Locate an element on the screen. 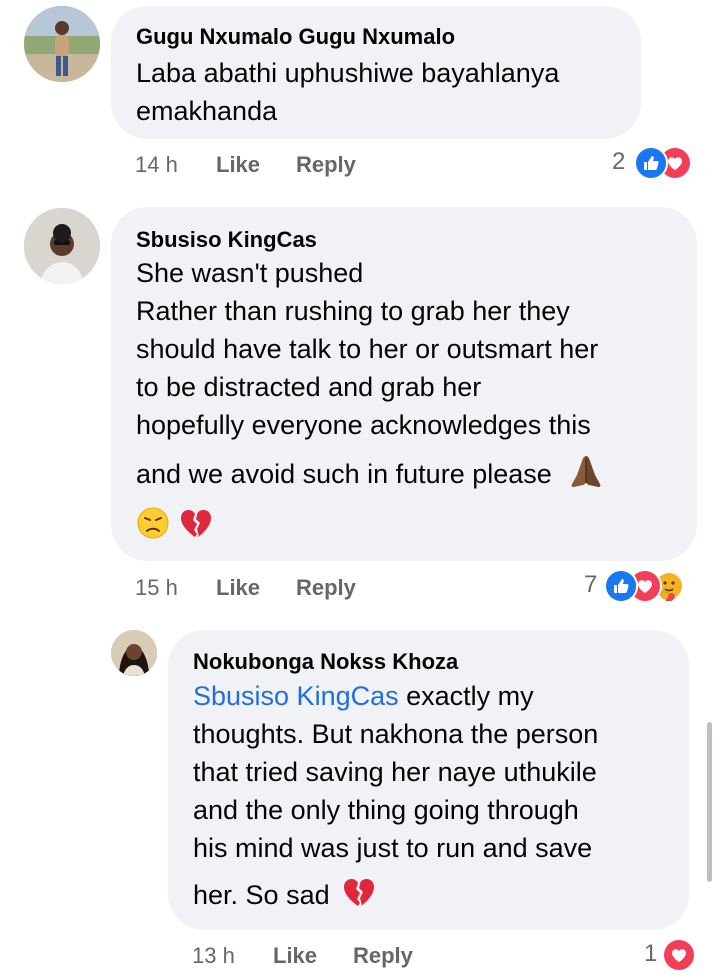  comment-timestamp: 15 h is located at coordinates (156, 588).